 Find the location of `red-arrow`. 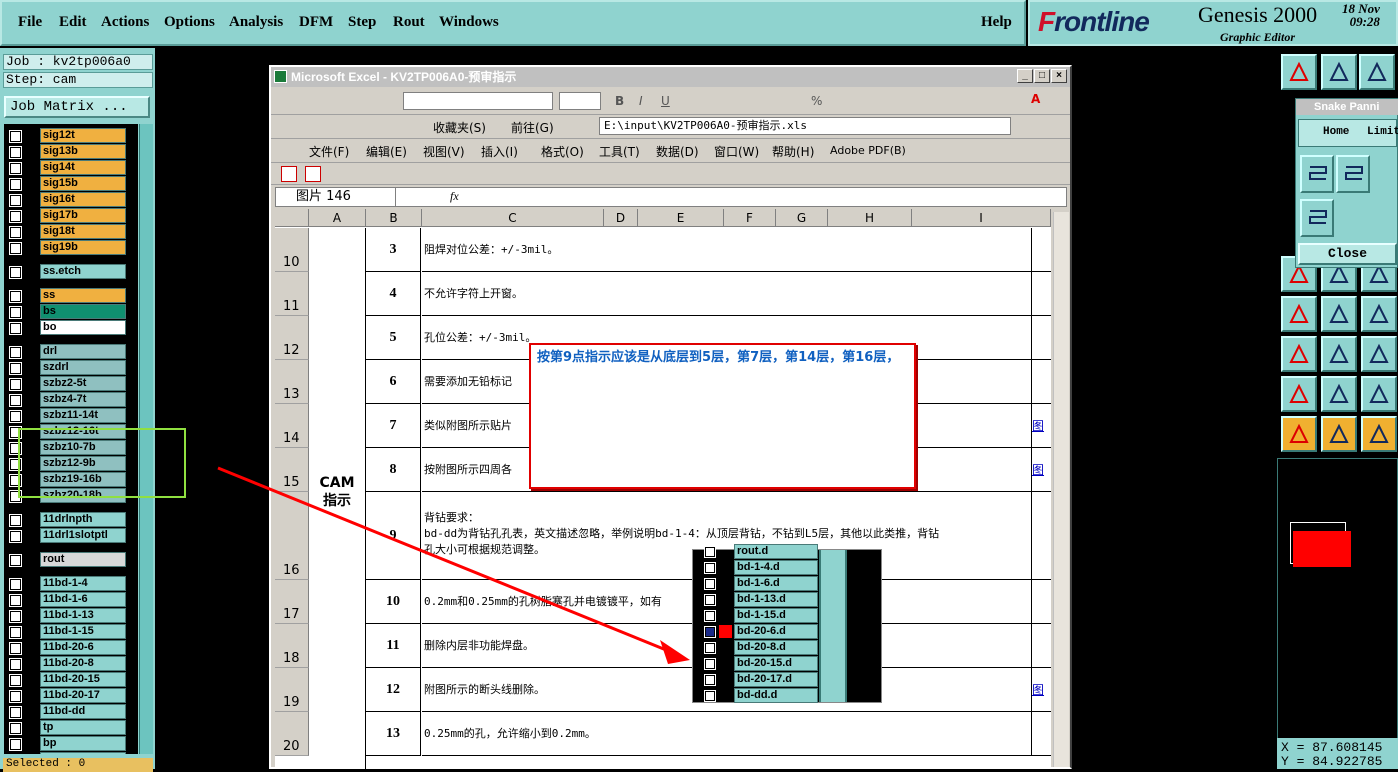

red-arrow is located at coordinates (447, 561).